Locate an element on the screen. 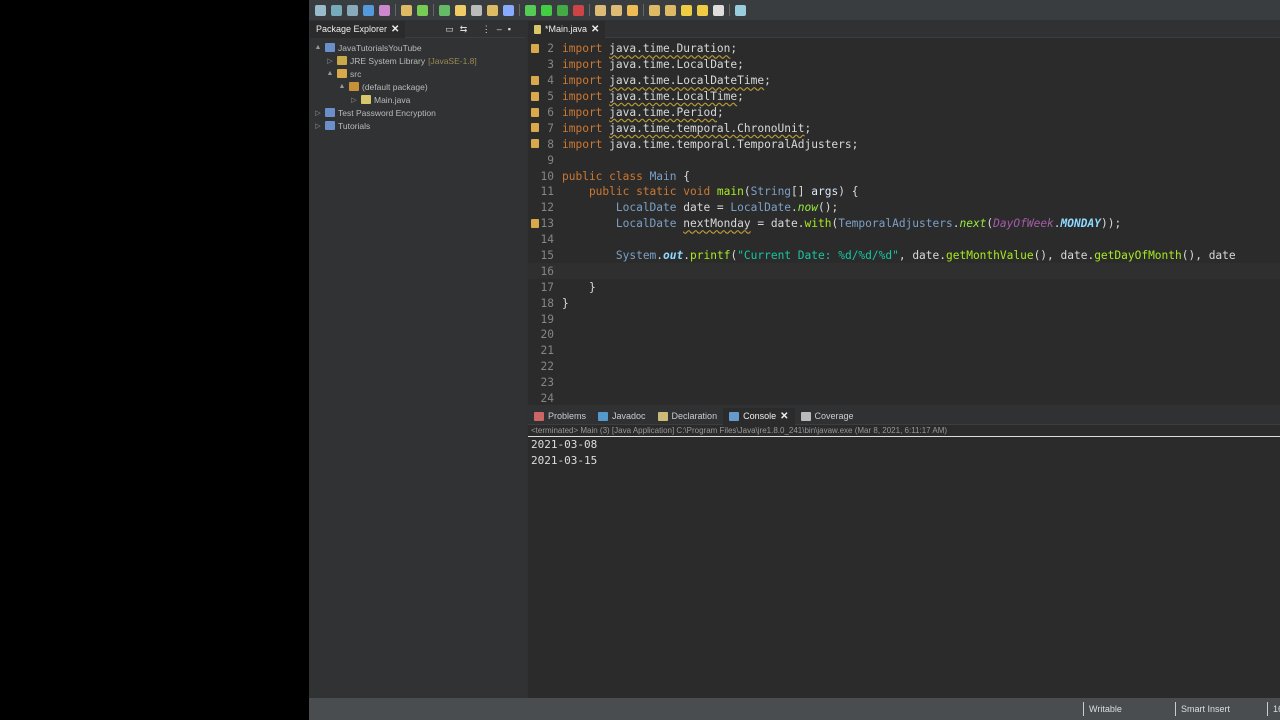 Image resolution: width=1280 pixels, height=720 pixels. tab-package-explorer: Package Explorer ✕ is located at coordinates (358, 29).